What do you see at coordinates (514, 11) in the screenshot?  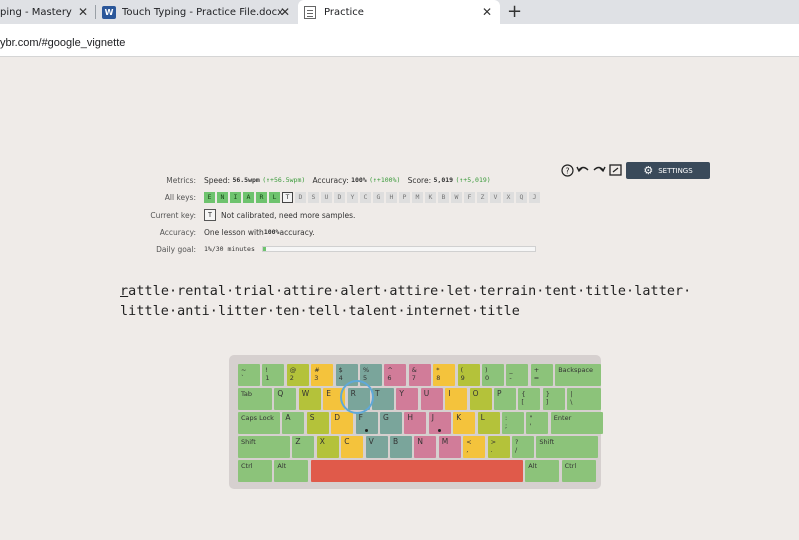 I see `new-tab-icon: +` at bounding box center [514, 11].